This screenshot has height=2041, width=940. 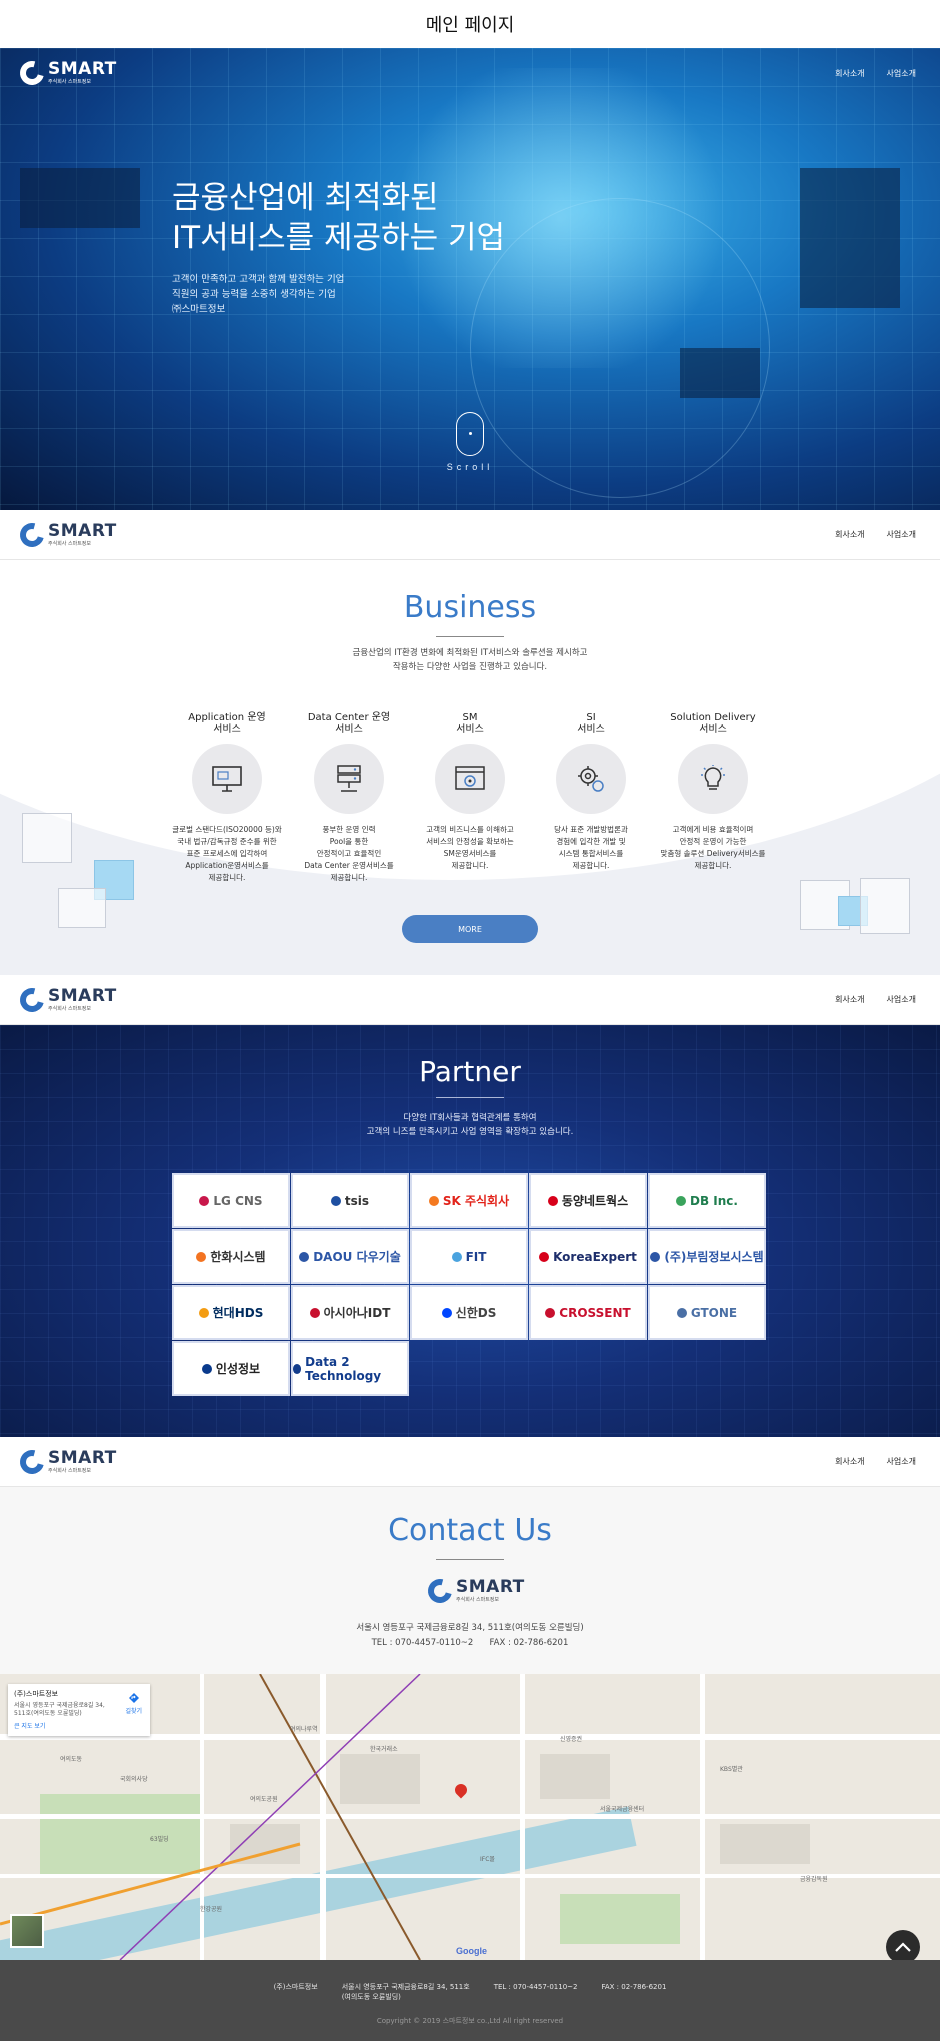 I want to click on service-desc-line: 글로벌 스탠다드(ISO20000 등)와, so click(x=227, y=829).